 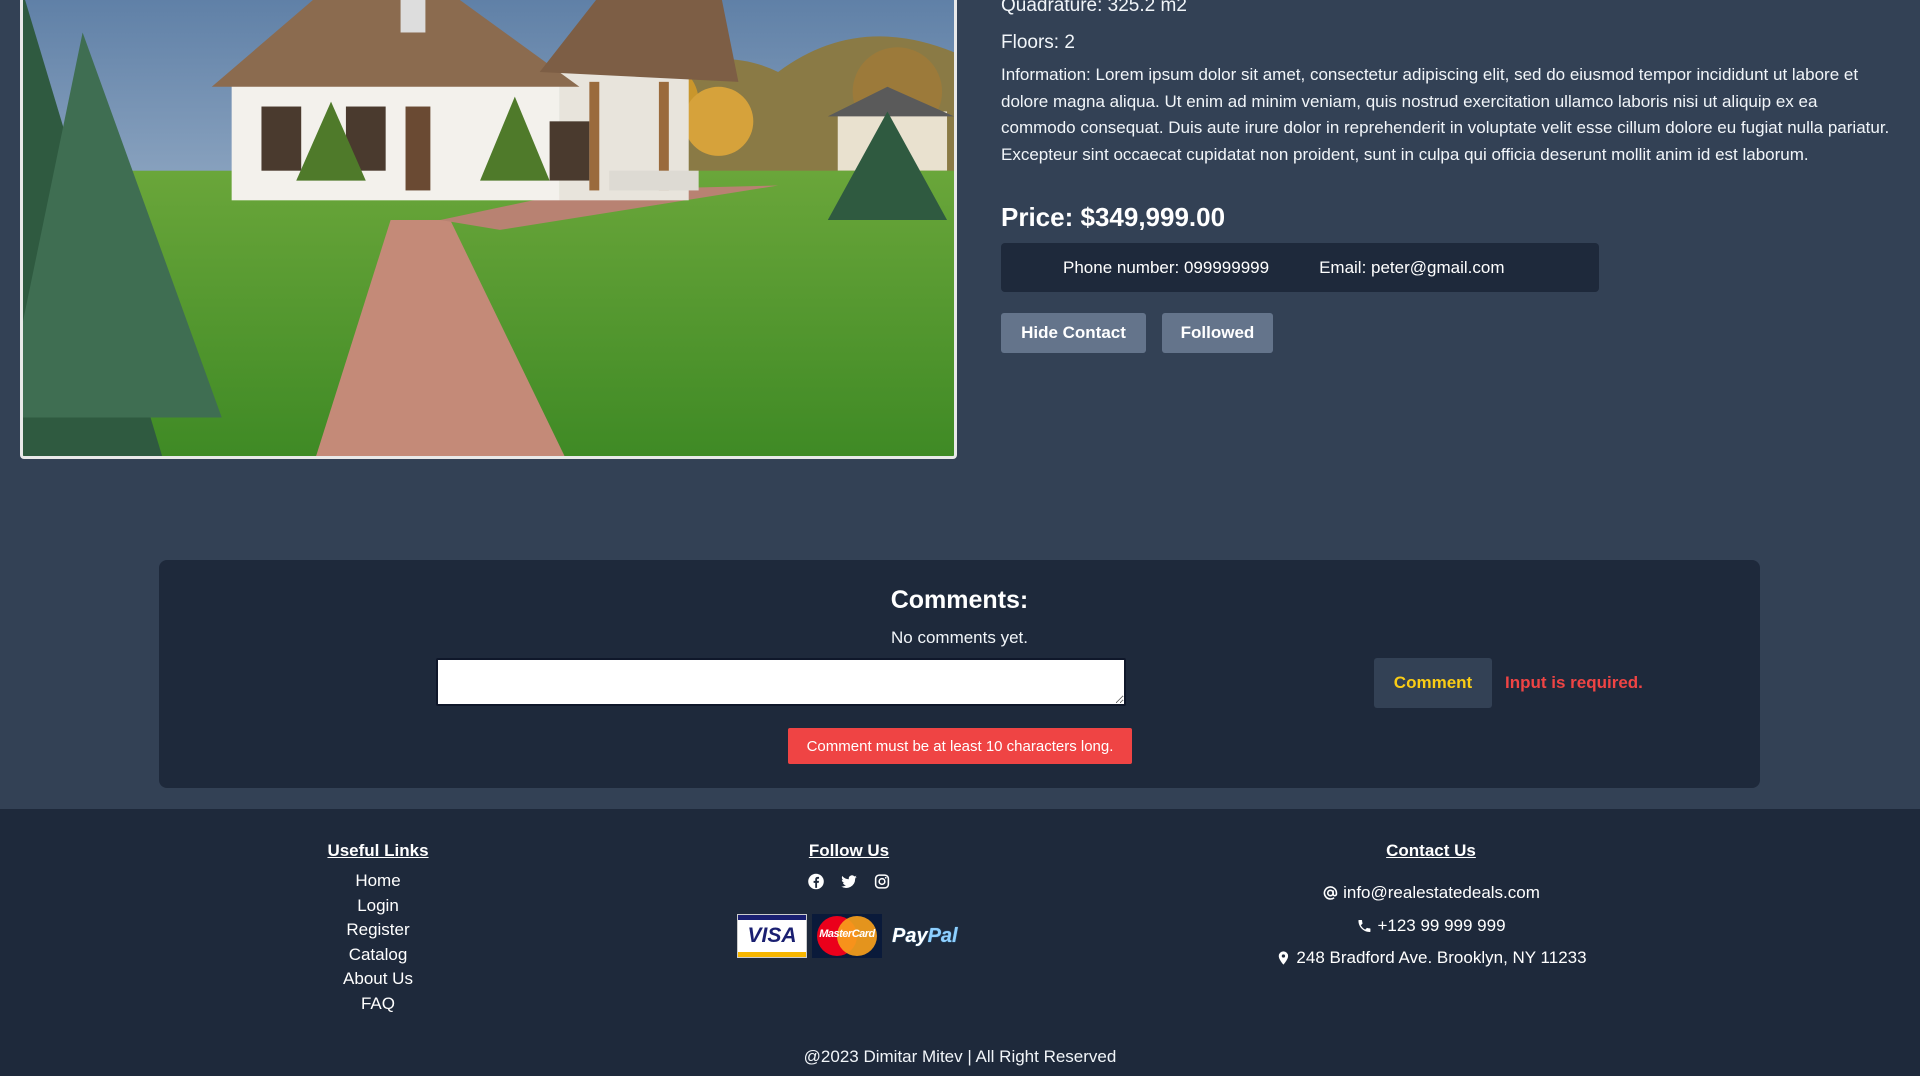 I want to click on social-links, so click(x=849, y=881).